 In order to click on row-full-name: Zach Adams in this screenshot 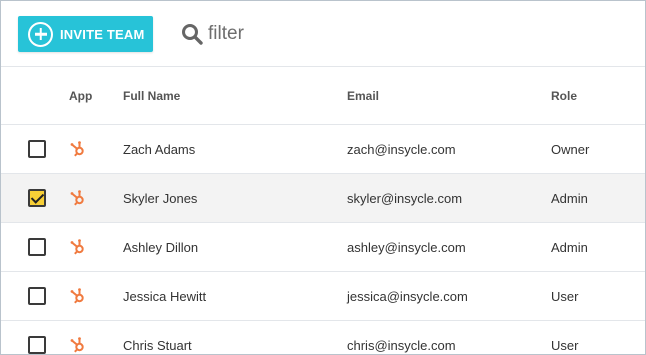, I will do `click(159, 149)`.